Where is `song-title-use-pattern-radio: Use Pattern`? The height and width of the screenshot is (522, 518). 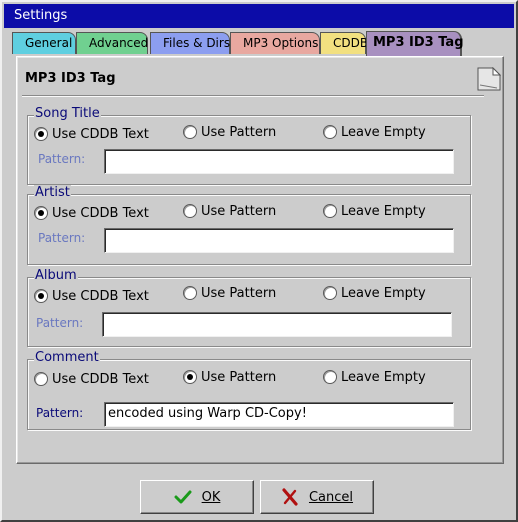
song-title-use-pattern-radio: Use Pattern is located at coordinates (229, 132).